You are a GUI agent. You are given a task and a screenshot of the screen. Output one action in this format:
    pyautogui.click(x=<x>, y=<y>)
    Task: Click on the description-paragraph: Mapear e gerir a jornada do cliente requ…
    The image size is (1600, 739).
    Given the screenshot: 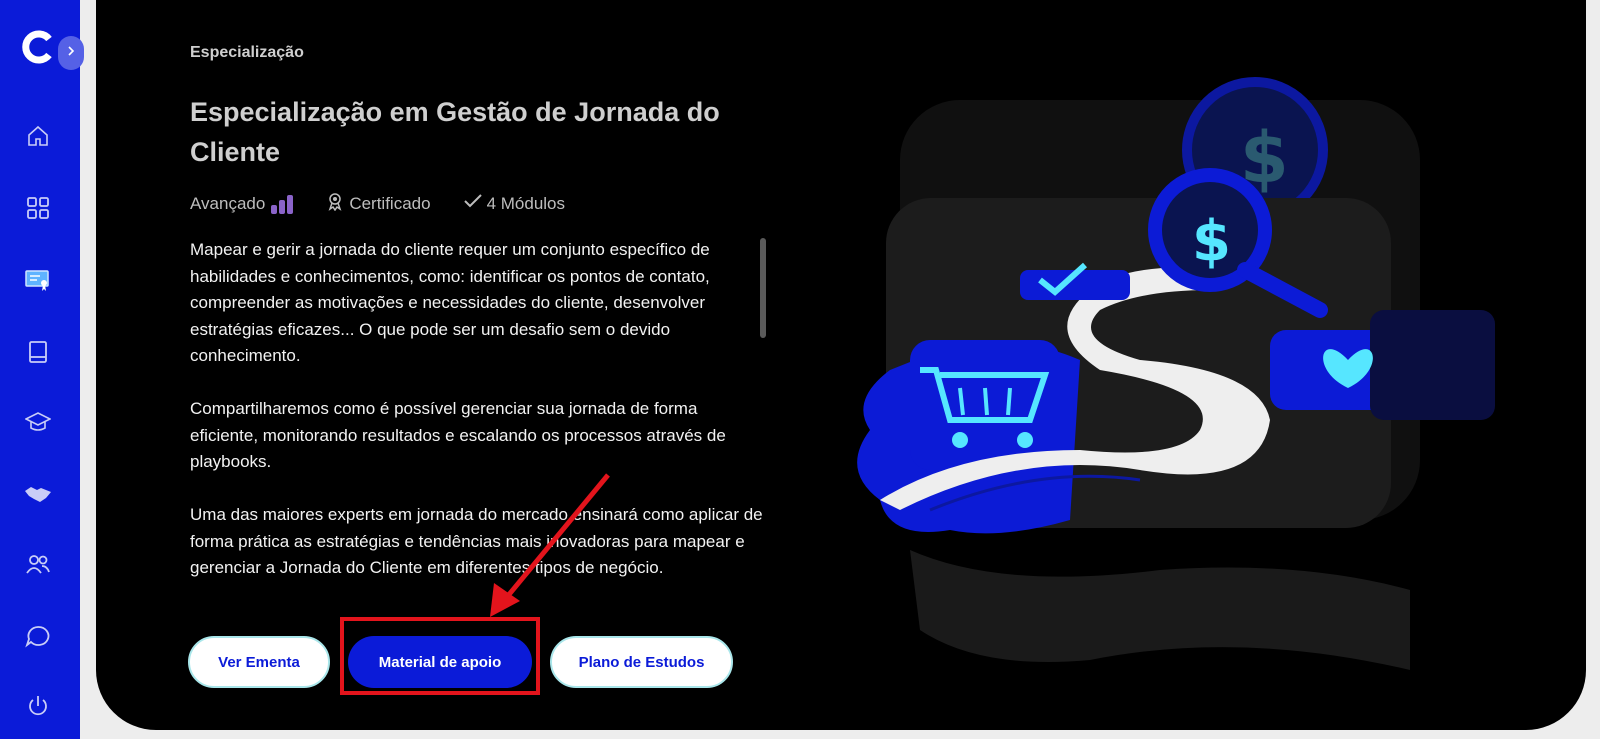 What is the action you would take?
    pyautogui.click(x=450, y=302)
    